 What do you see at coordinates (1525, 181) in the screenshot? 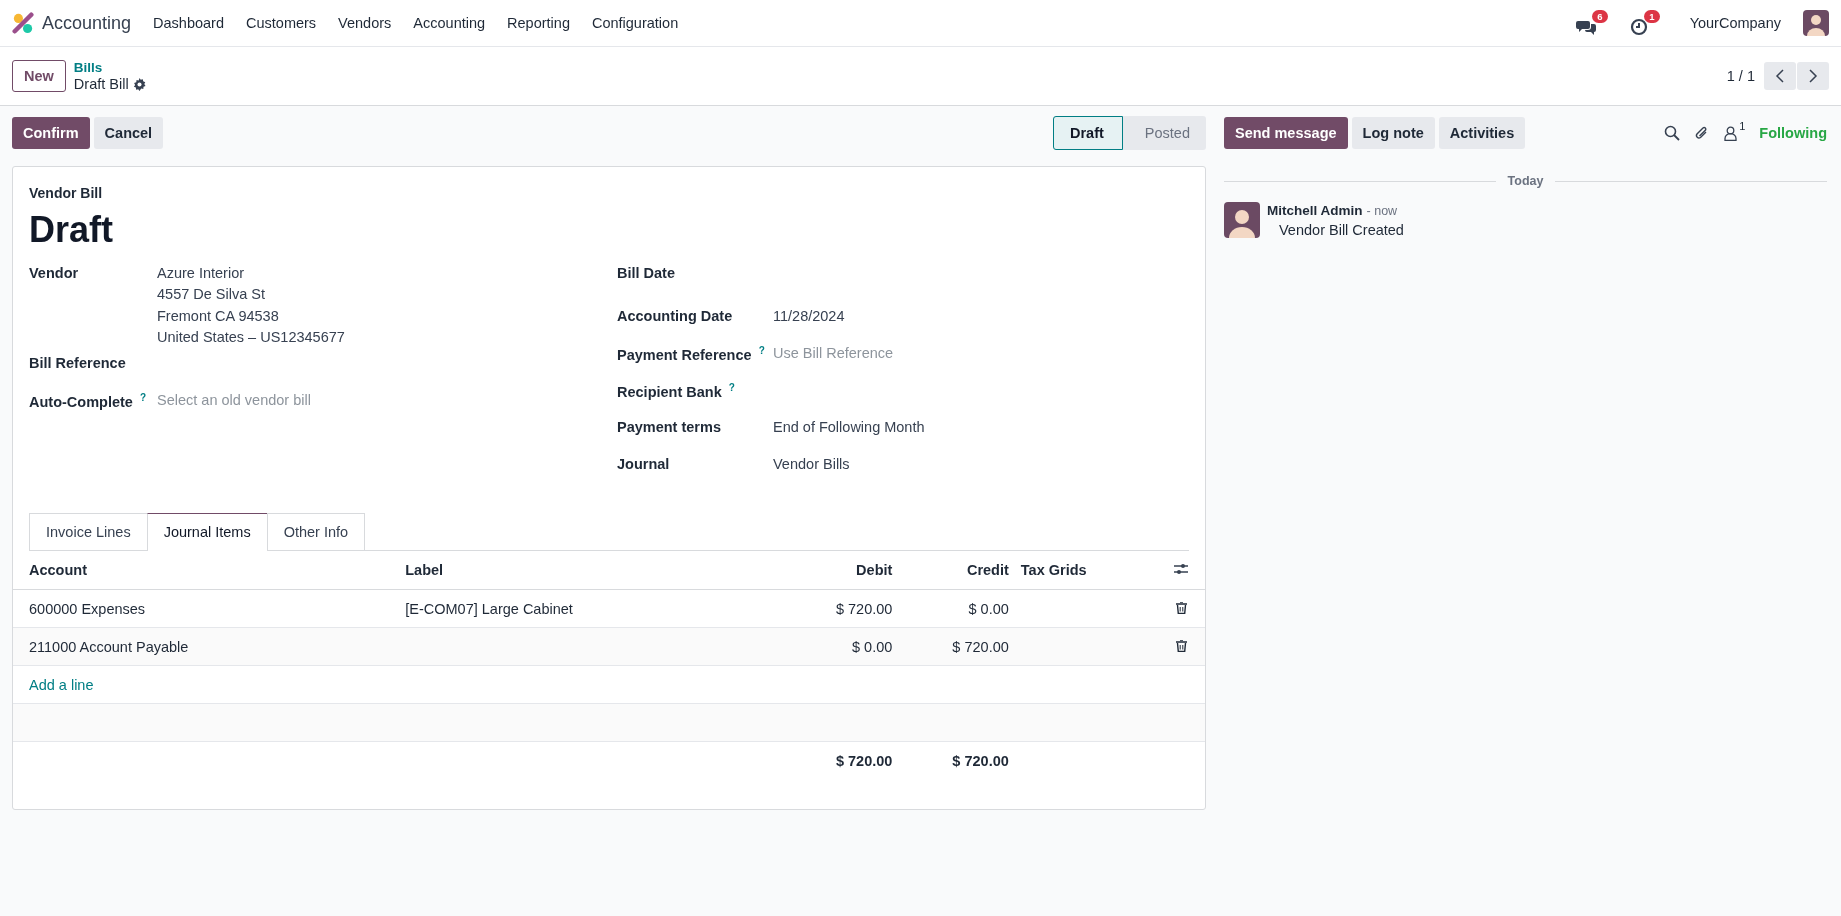
I see `date-separator: Today` at bounding box center [1525, 181].